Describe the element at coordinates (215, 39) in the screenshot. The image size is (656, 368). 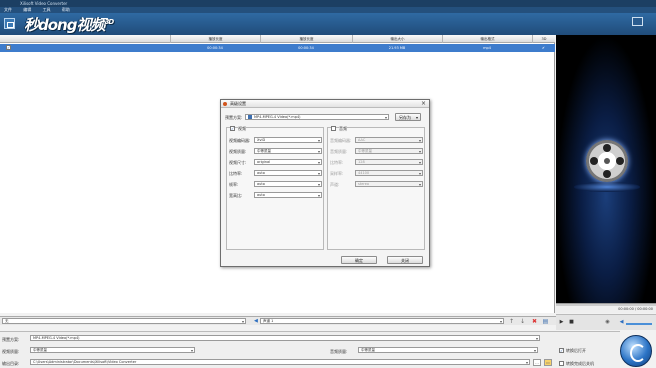
I see `column-duration: 播放长度` at that location.